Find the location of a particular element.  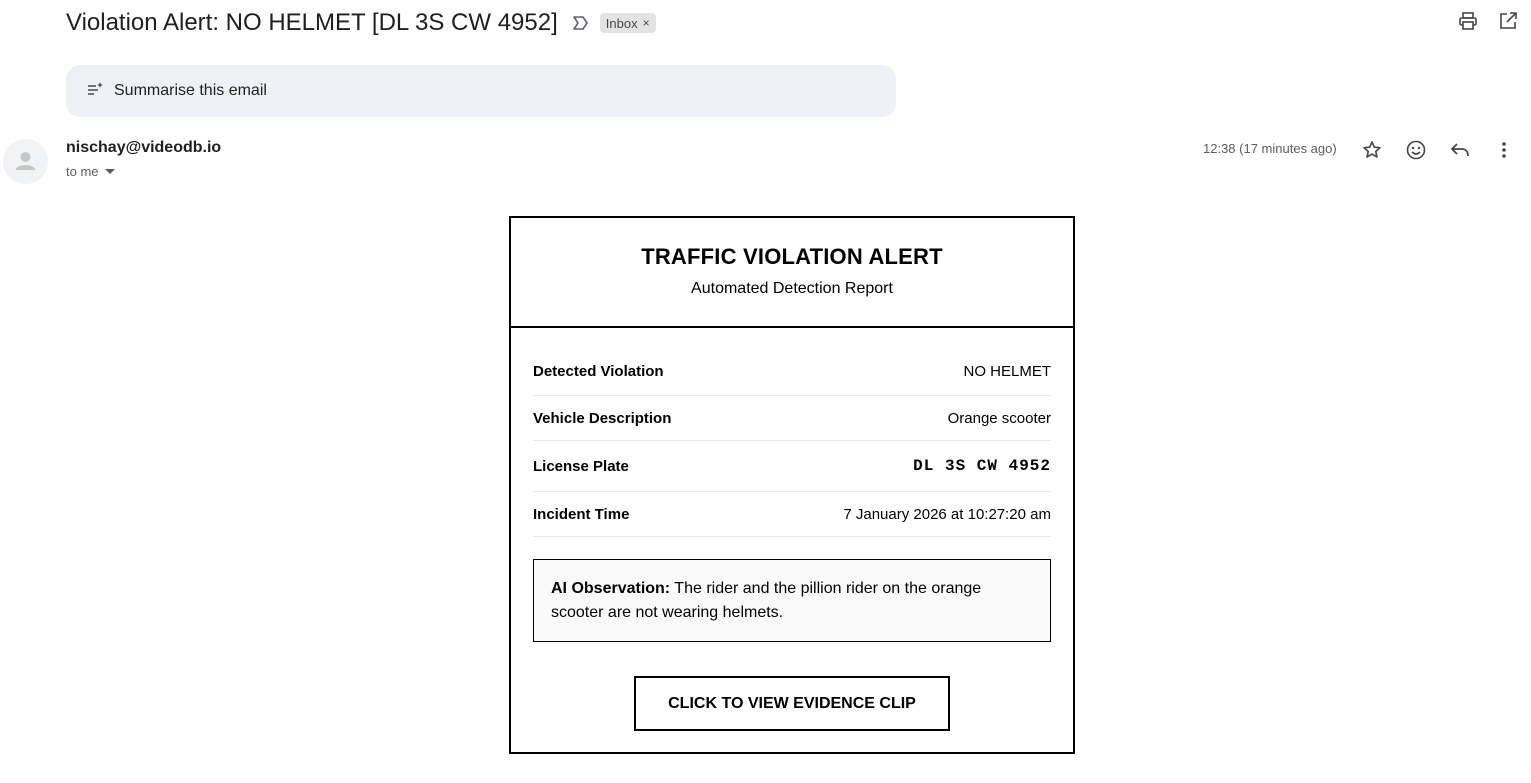

license-plate-value: DL 3S CW 4952 is located at coordinates (982, 466).